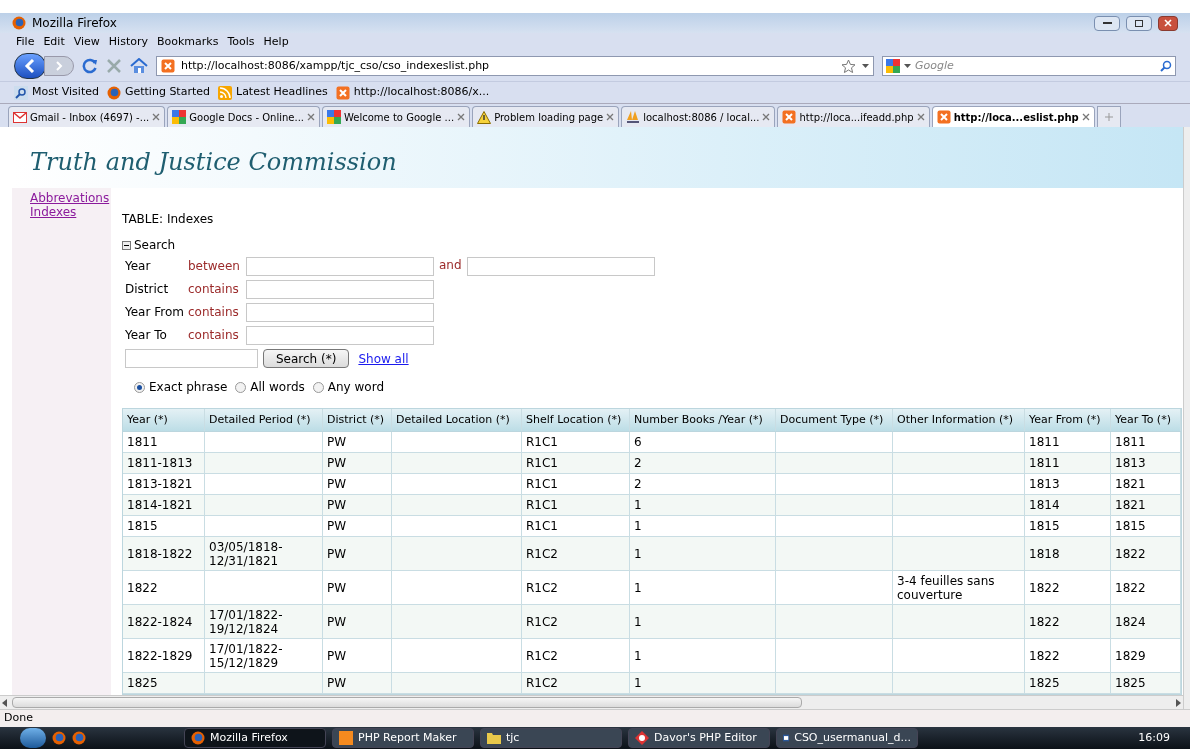 The width and height of the screenshot is (1190, 749). Describe the element at coordinates (214, 312) in the screenshot. I see `operator-label: contains` at that location.